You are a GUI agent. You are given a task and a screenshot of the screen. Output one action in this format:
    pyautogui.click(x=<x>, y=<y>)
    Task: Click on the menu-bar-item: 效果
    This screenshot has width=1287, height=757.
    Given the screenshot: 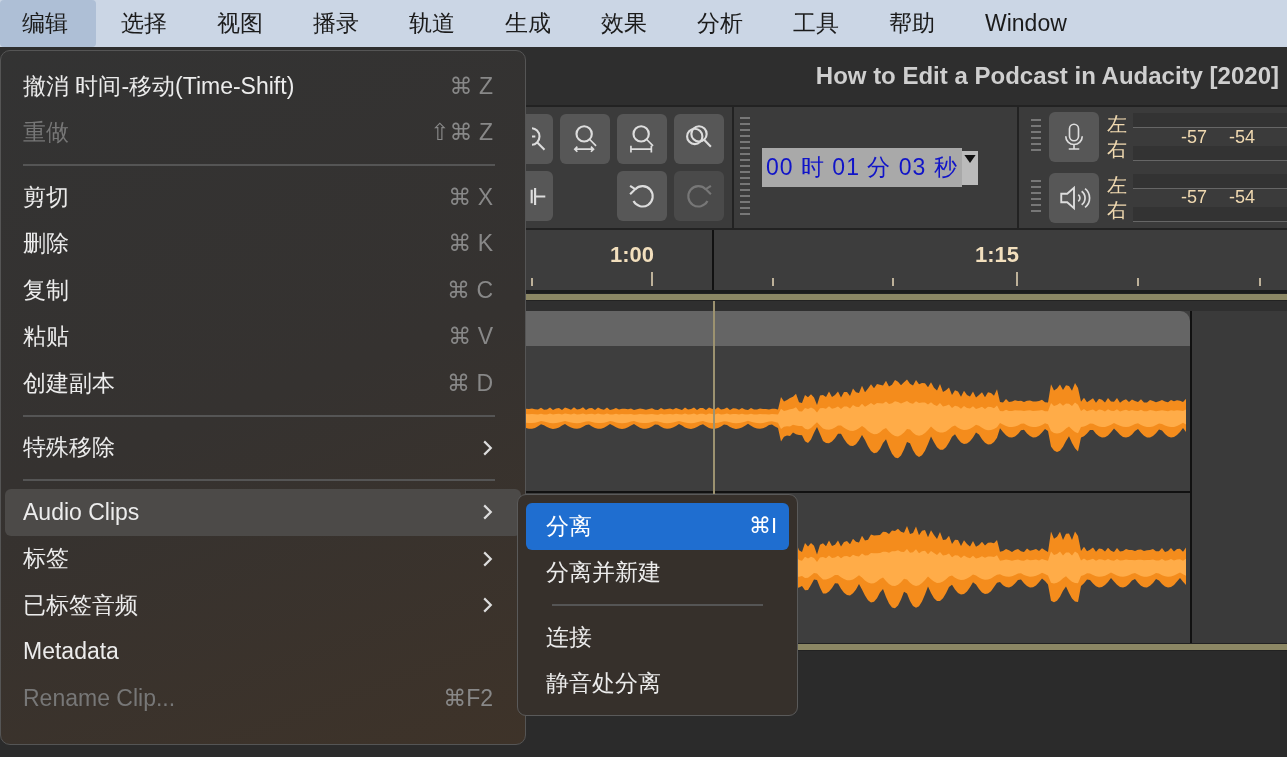 What is the action you would take?
    pyautogui.click(x=624, y=23)
    